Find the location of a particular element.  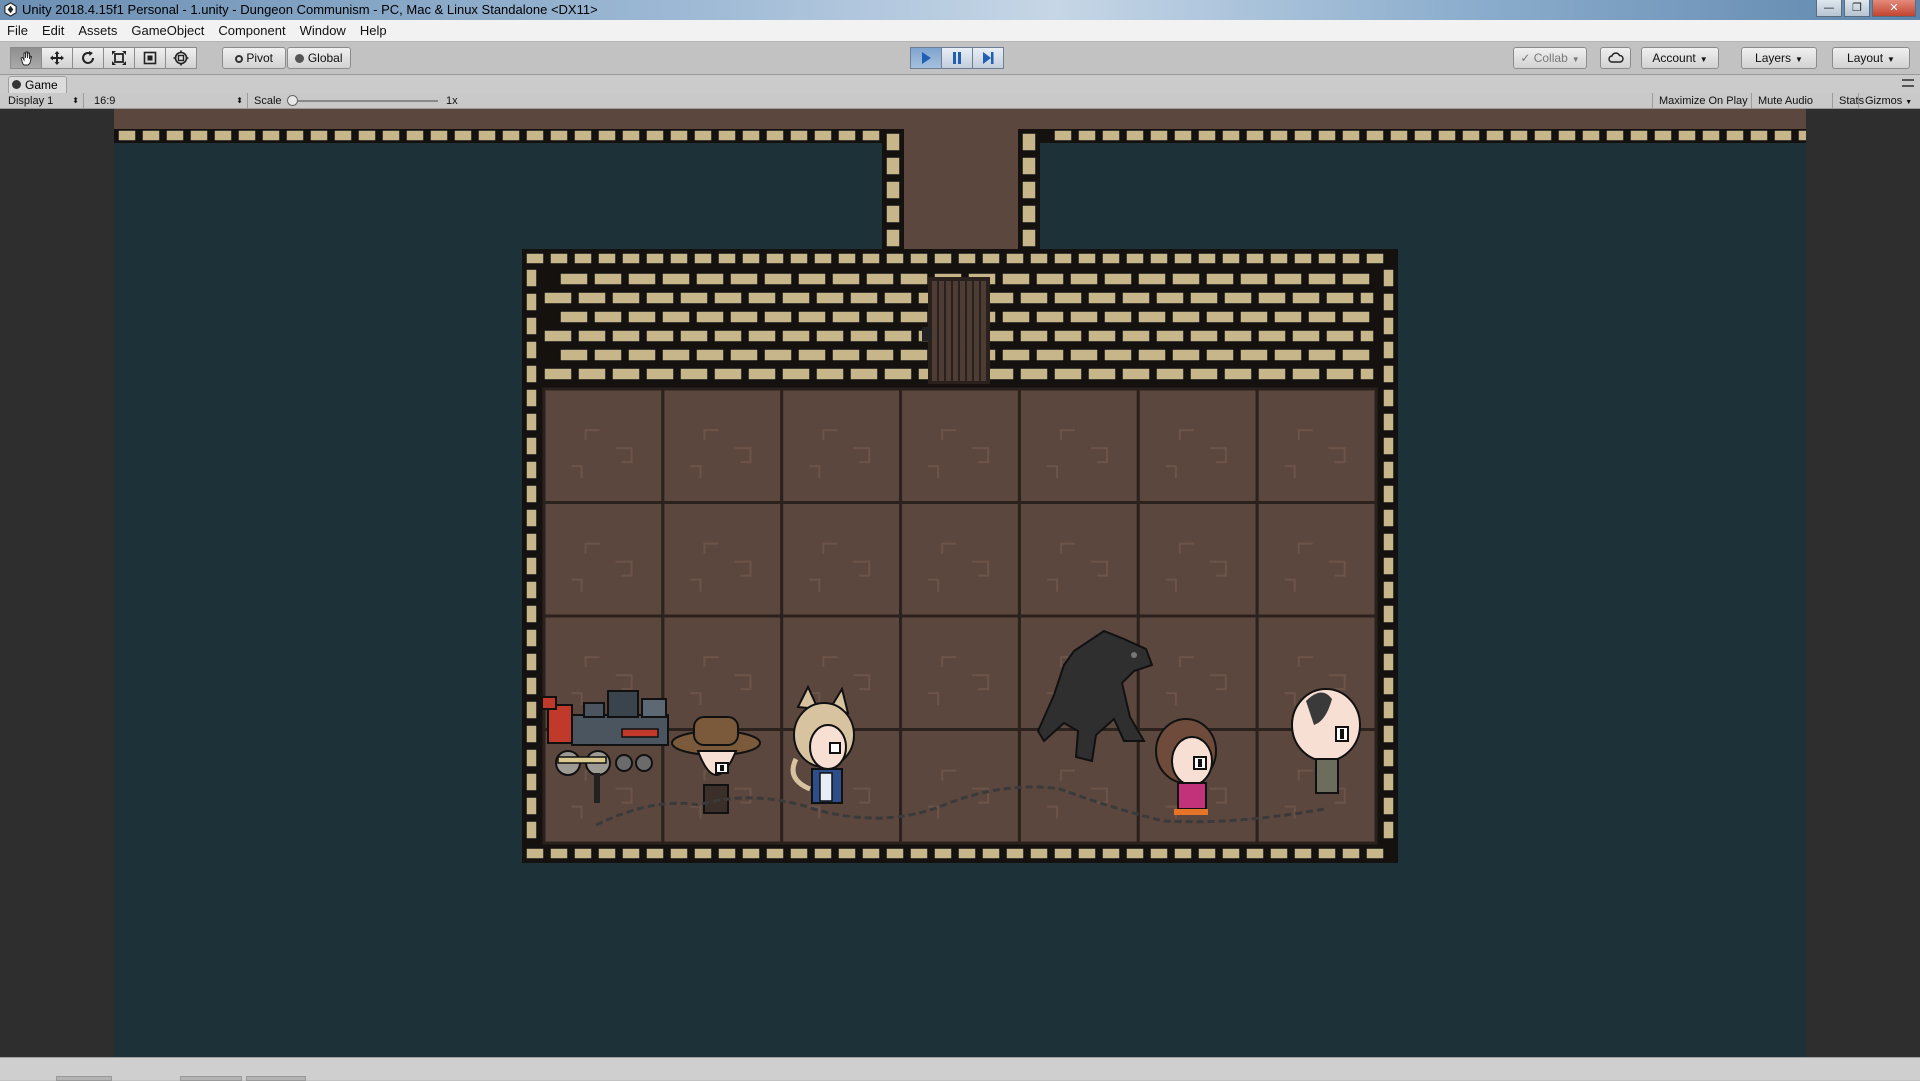

cloud-button is located at coordinates (1615, 58).